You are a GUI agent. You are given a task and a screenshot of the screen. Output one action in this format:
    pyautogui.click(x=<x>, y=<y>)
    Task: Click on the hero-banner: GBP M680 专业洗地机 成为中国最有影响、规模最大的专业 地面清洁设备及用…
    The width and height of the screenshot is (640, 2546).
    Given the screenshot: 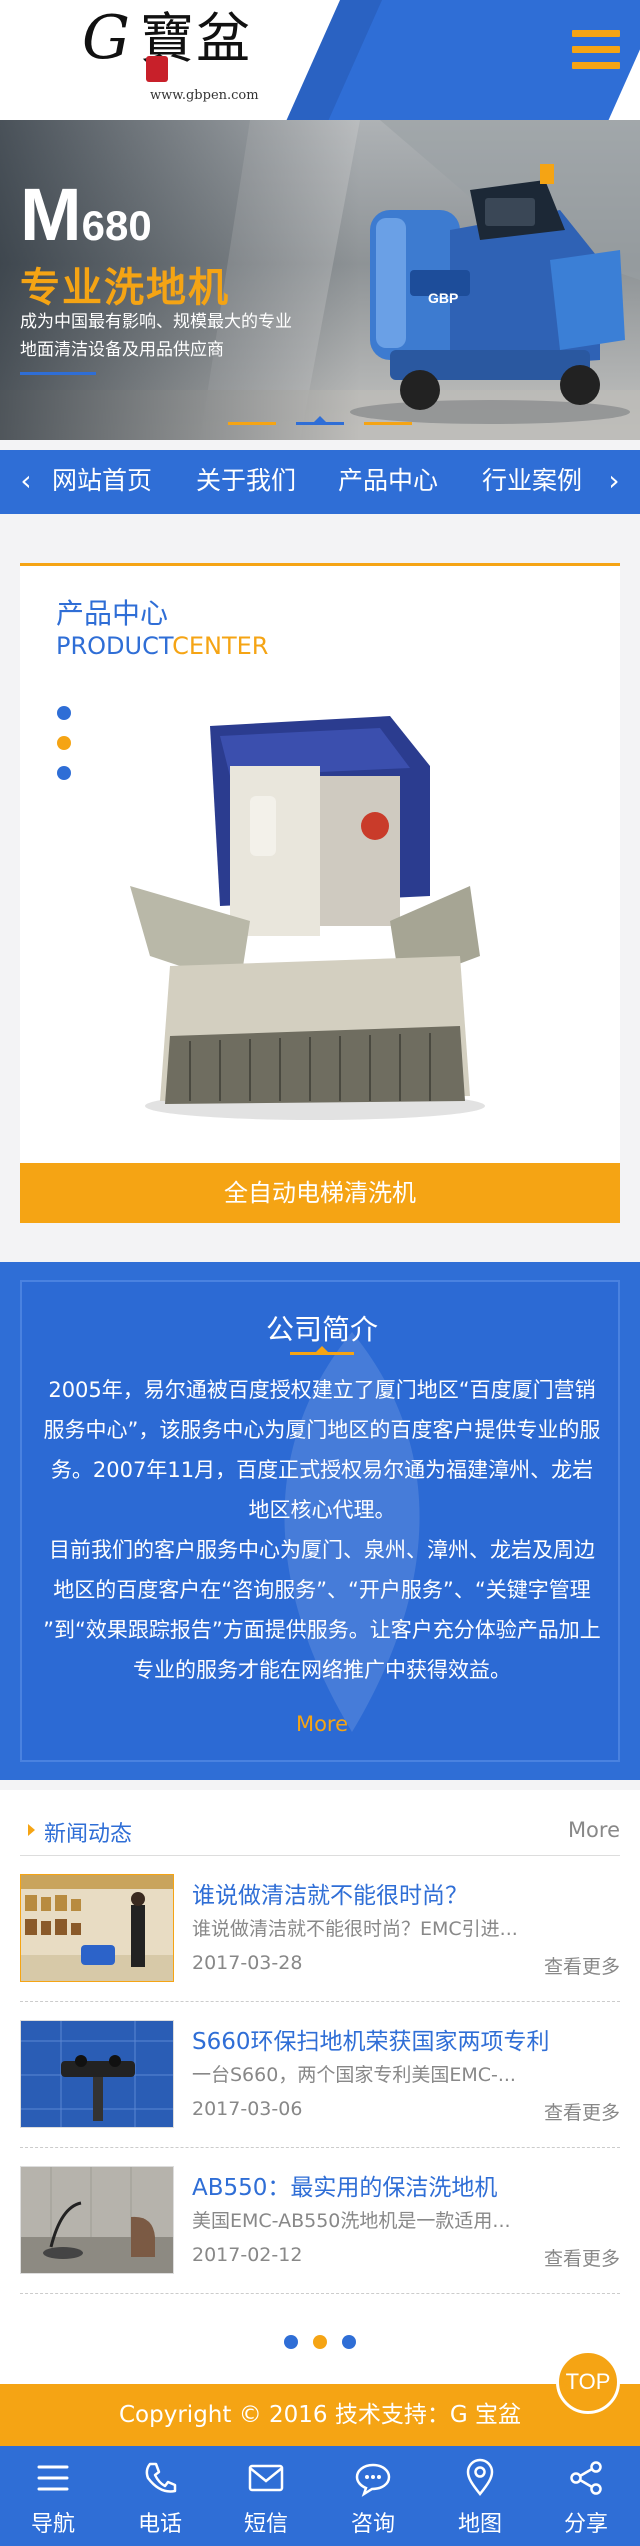 What is the action you would take?
    pyautogui.click(x=320, y=280)
    